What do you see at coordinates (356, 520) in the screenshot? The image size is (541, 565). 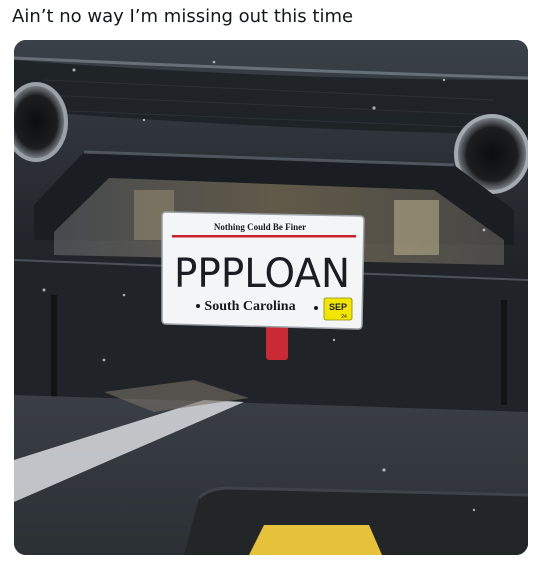 I see `foreground-hood` at bounding box center [356, 520].